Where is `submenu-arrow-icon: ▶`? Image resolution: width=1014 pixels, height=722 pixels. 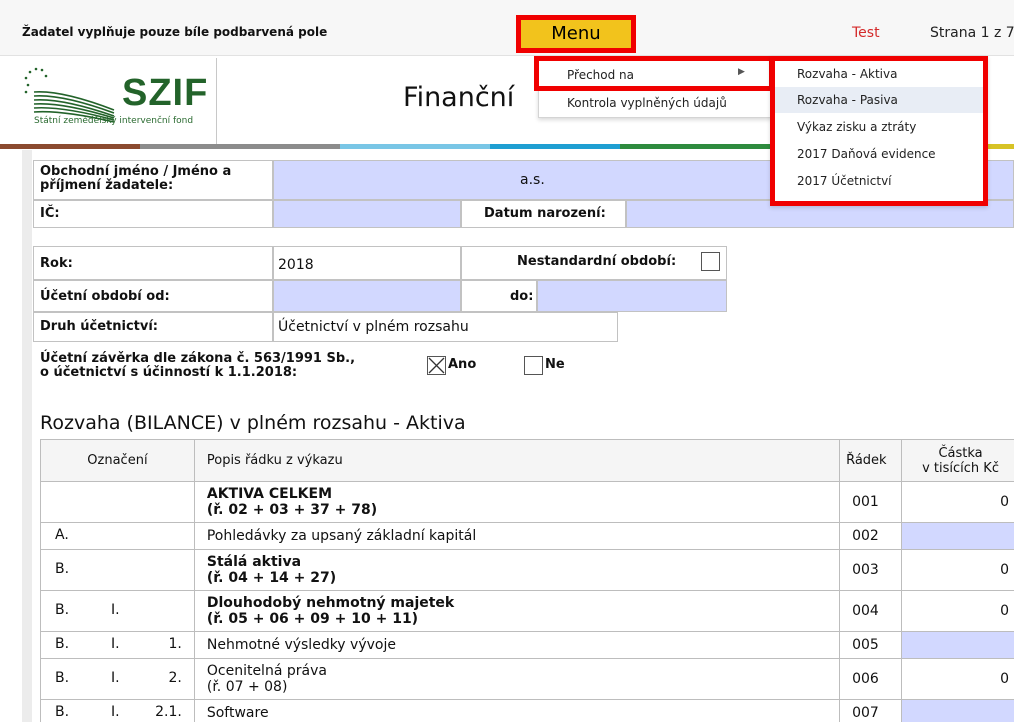
submenu-arrow-icon: ▶ is located at coordinates (741, 72).